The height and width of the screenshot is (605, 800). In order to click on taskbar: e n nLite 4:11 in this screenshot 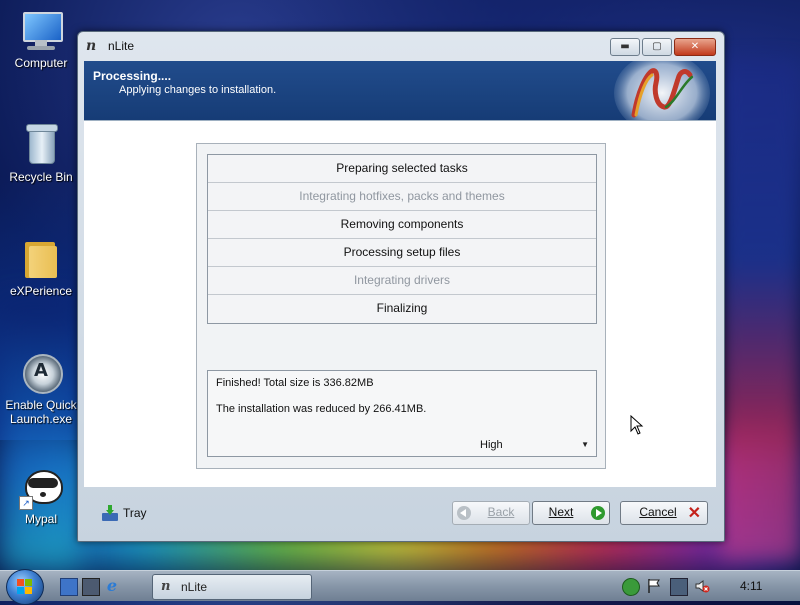, I will do `click(400, 587)`.